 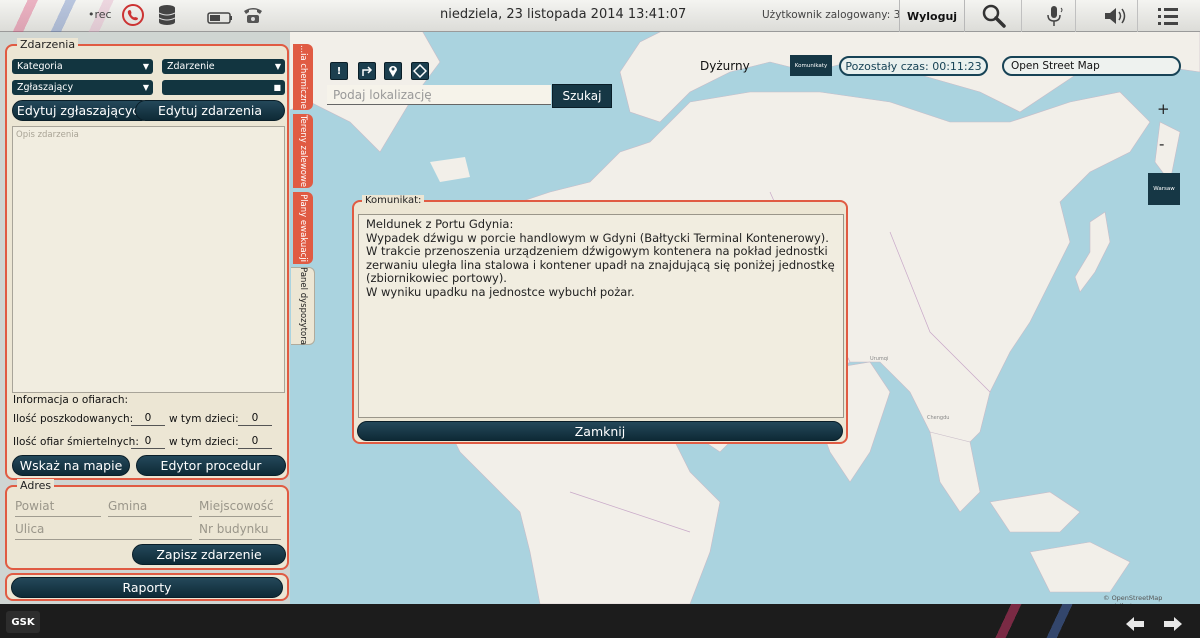 I want to click on microphone-button, so click(x=1054, y=16).